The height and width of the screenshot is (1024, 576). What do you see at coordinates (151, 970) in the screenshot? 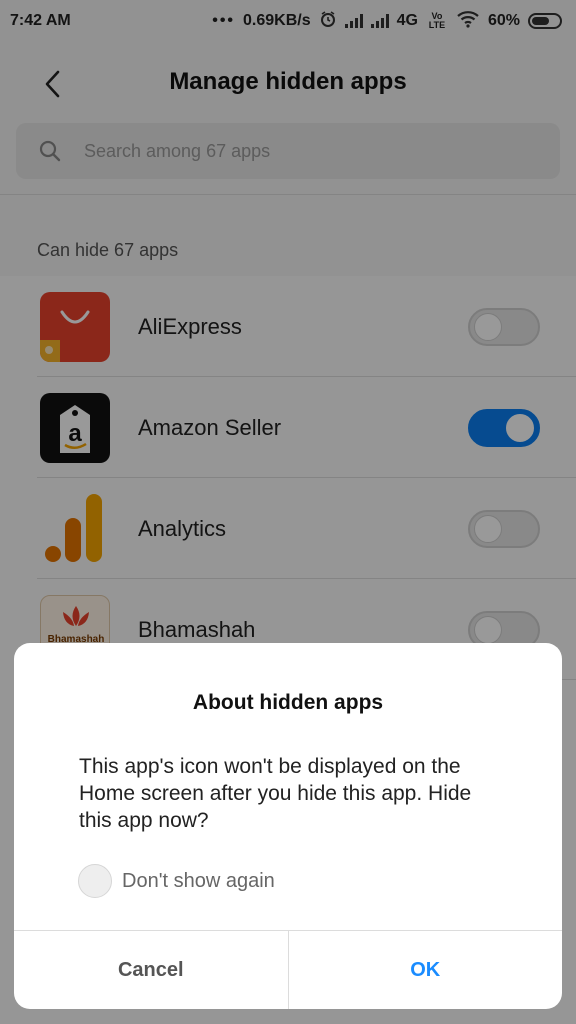
I see `cancel-button: Cancel` at bounding box center [151, 970].